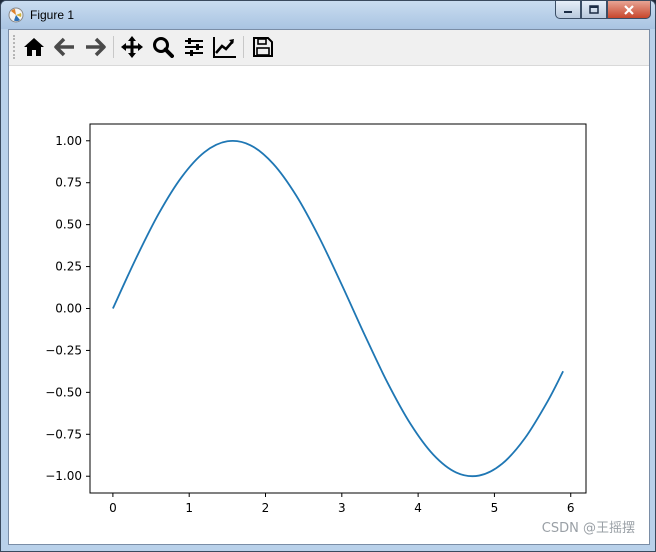 The image size is (656, 552). I want to click on x-tick-label: 1, so click(189, 508).